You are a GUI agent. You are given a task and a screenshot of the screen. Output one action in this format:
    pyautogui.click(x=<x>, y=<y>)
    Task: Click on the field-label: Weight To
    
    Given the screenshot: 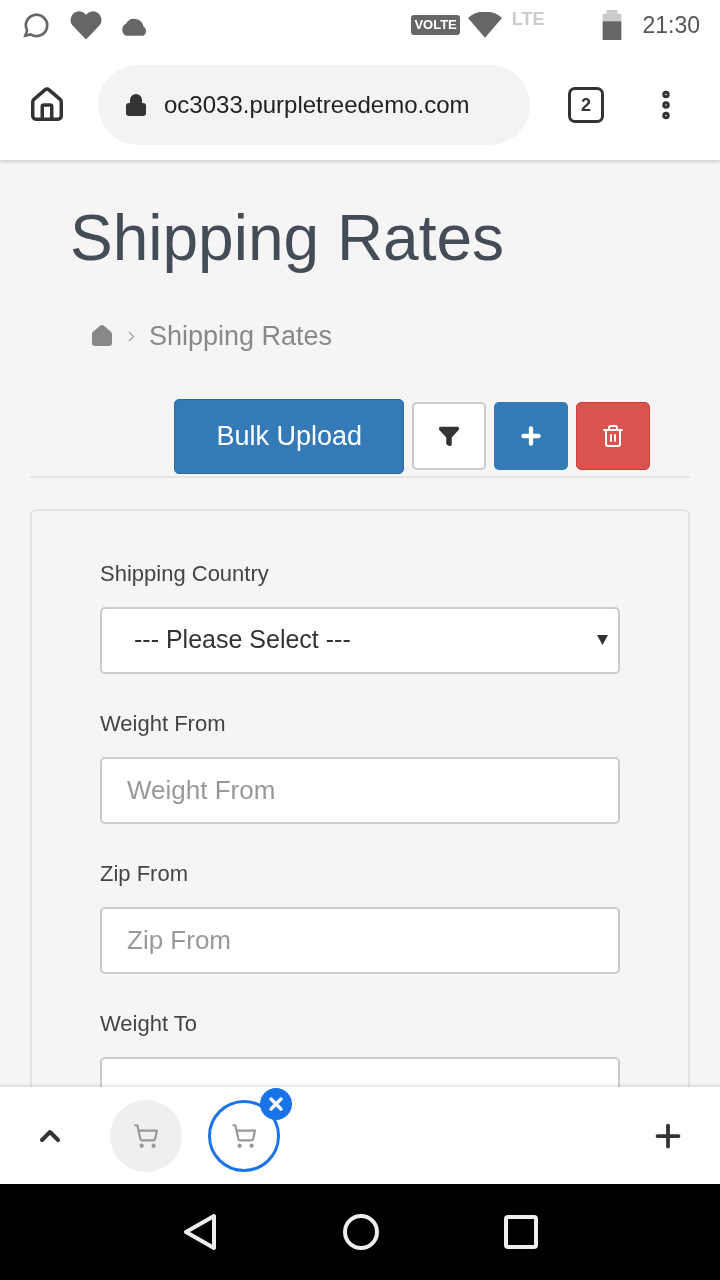 What is the action you would take?
    pyautogui.click(x=149, y=1023)
    